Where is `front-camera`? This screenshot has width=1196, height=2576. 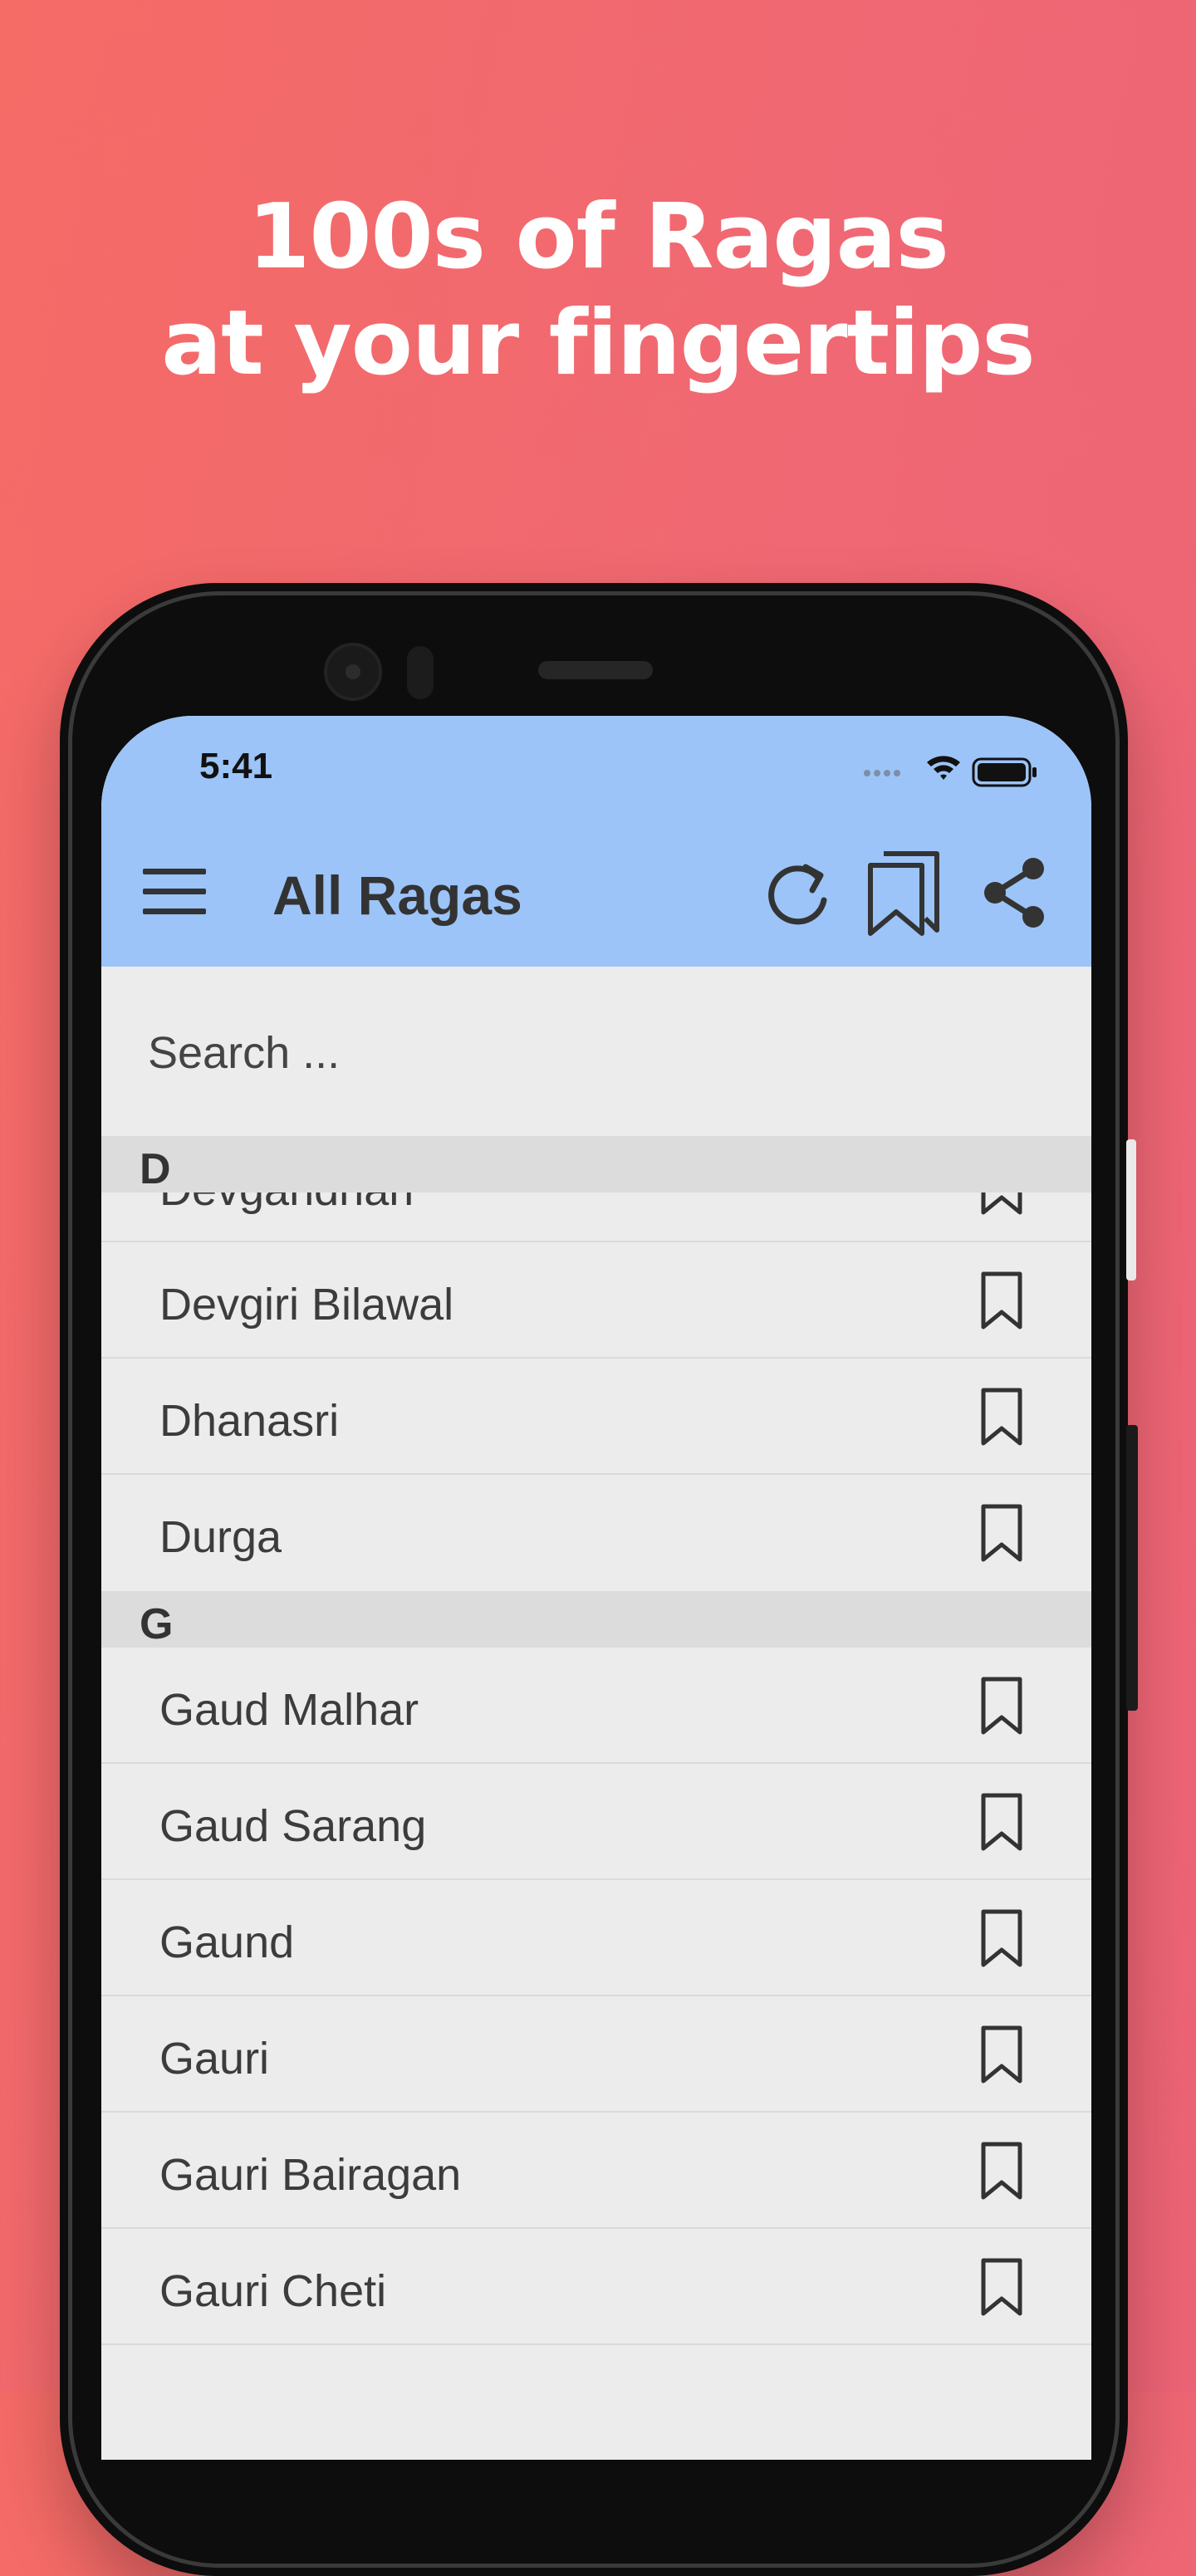
front-camera is located at coordinates (353, 672).